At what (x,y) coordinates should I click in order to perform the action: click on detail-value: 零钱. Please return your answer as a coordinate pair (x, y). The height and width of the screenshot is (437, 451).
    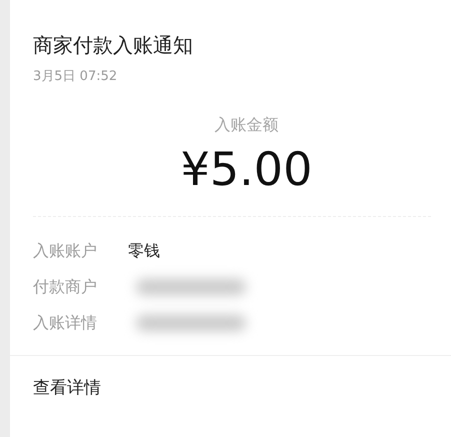
    Looking at the image, I should click on (144, 251).